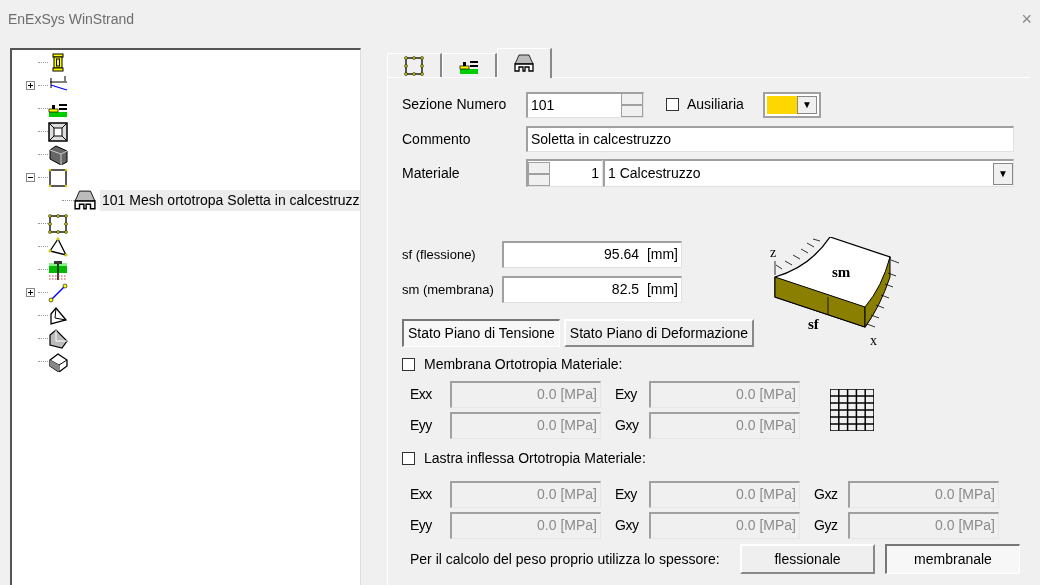 The width and height of the screenshot is (1040, 585). What do you see at coordinates (58, 338) in the screenshot?
I see `wedge-icon` at bounding box center [58, 338].